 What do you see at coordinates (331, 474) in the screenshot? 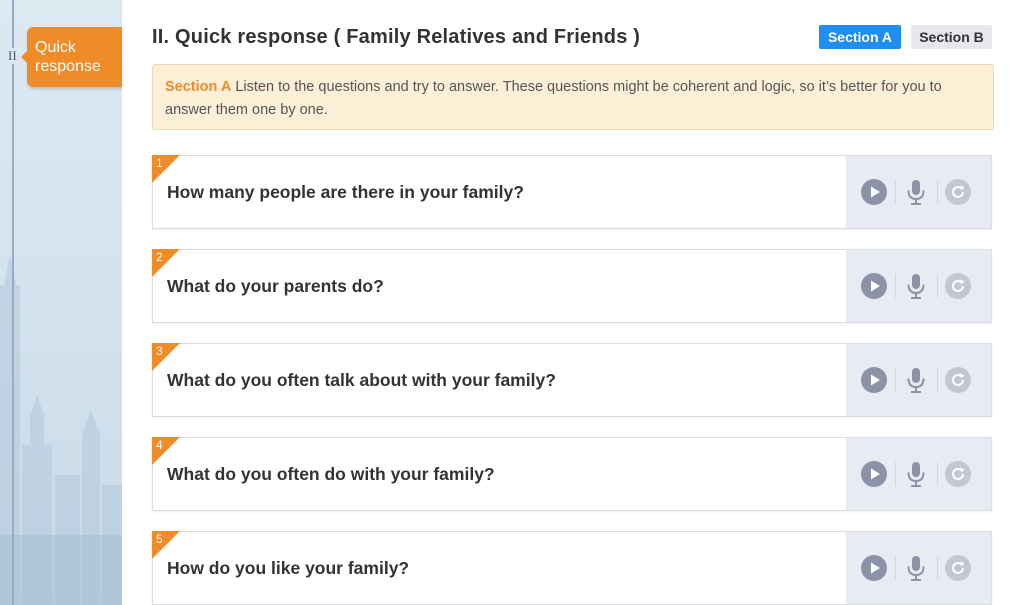
I see `question-text: What do you often do with your family?` at bounding box center [331, 474].